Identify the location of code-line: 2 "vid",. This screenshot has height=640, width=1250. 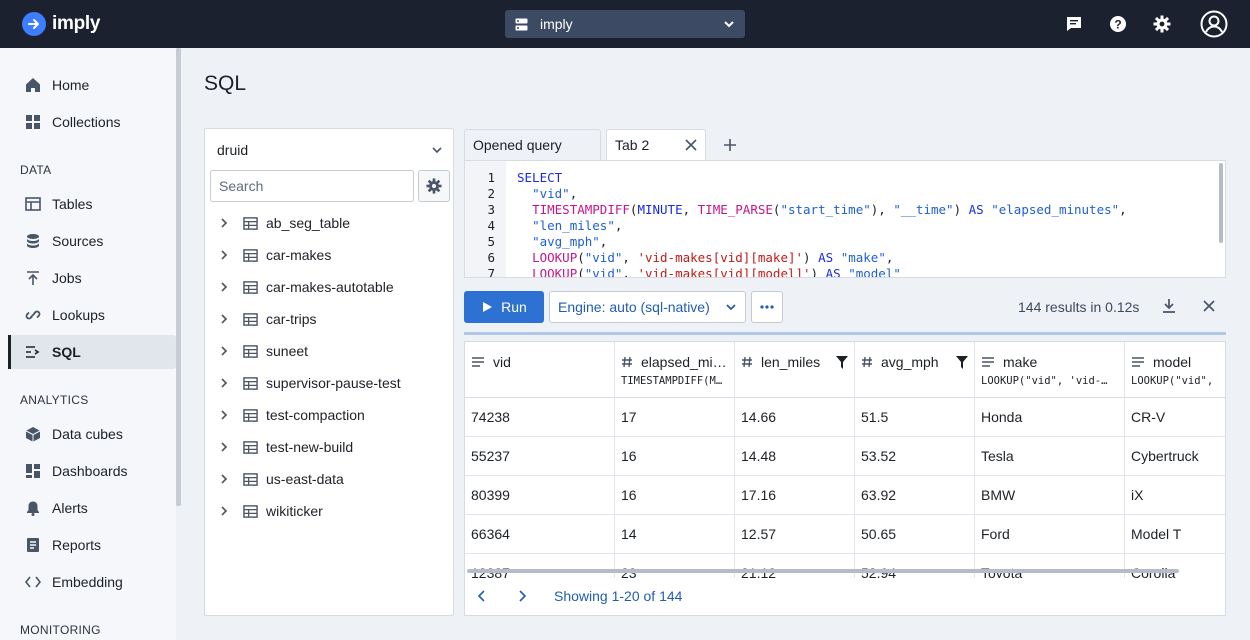
(845, 194).